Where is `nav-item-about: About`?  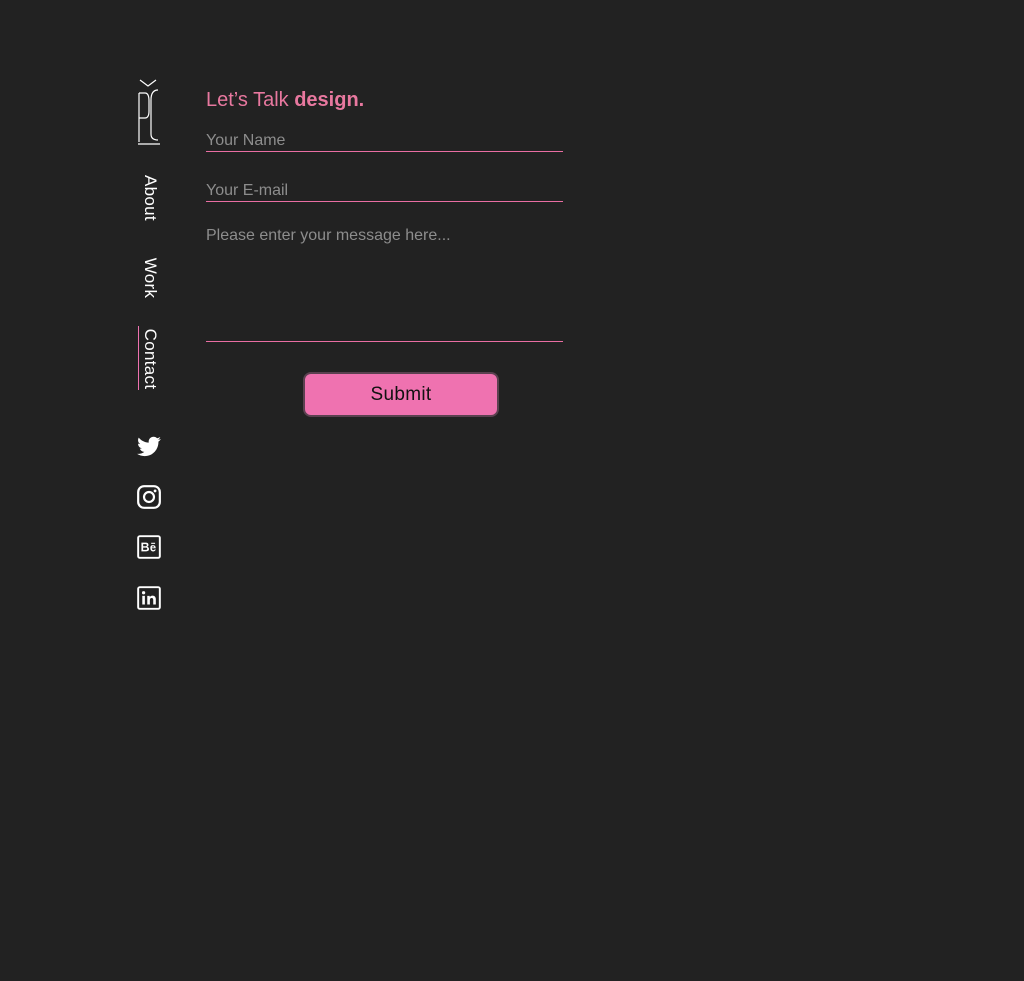
nav-item-about: About is located at coordinates (150, 198).